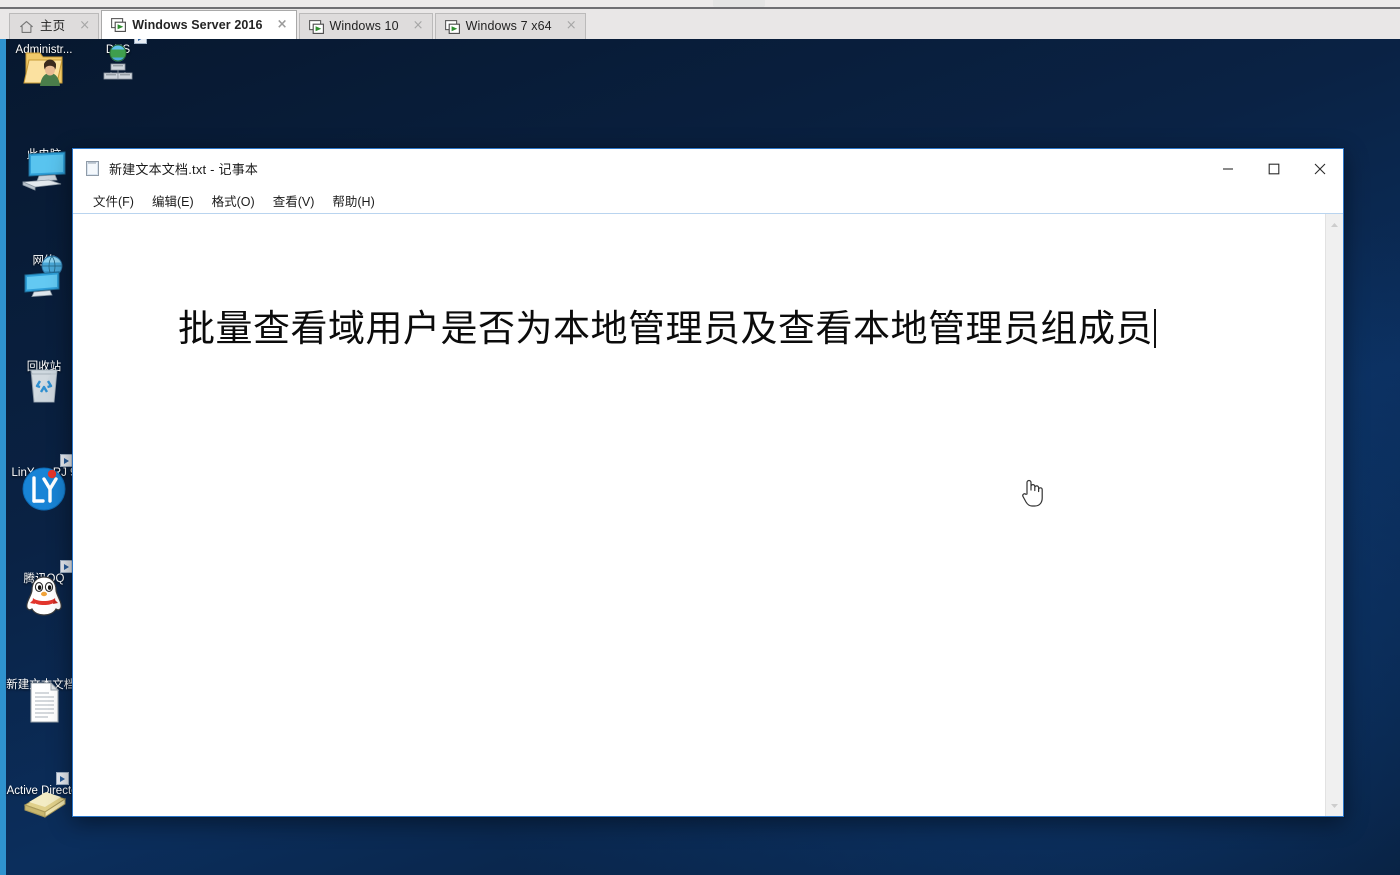  I want to click on notepad-window-controls, so click(1274, 168).